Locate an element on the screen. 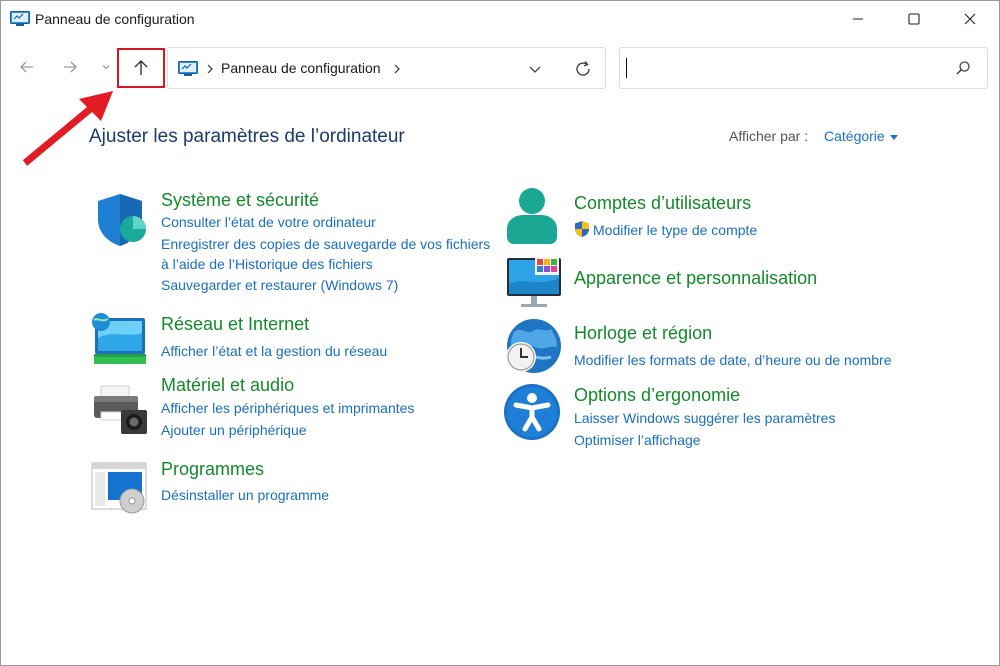  title-bar: Panneau de configuration is located at coordinates (500, 19).